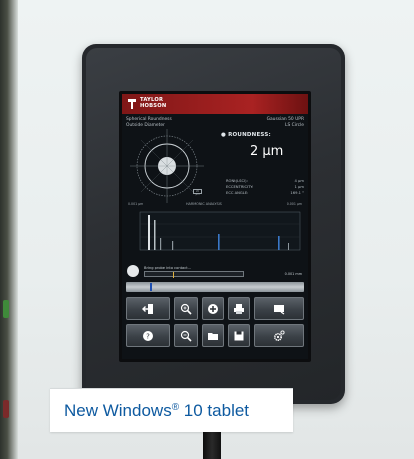 The width and height of the screenshot is (414, 459). I want to click on chart-icon, so click(279, 309).